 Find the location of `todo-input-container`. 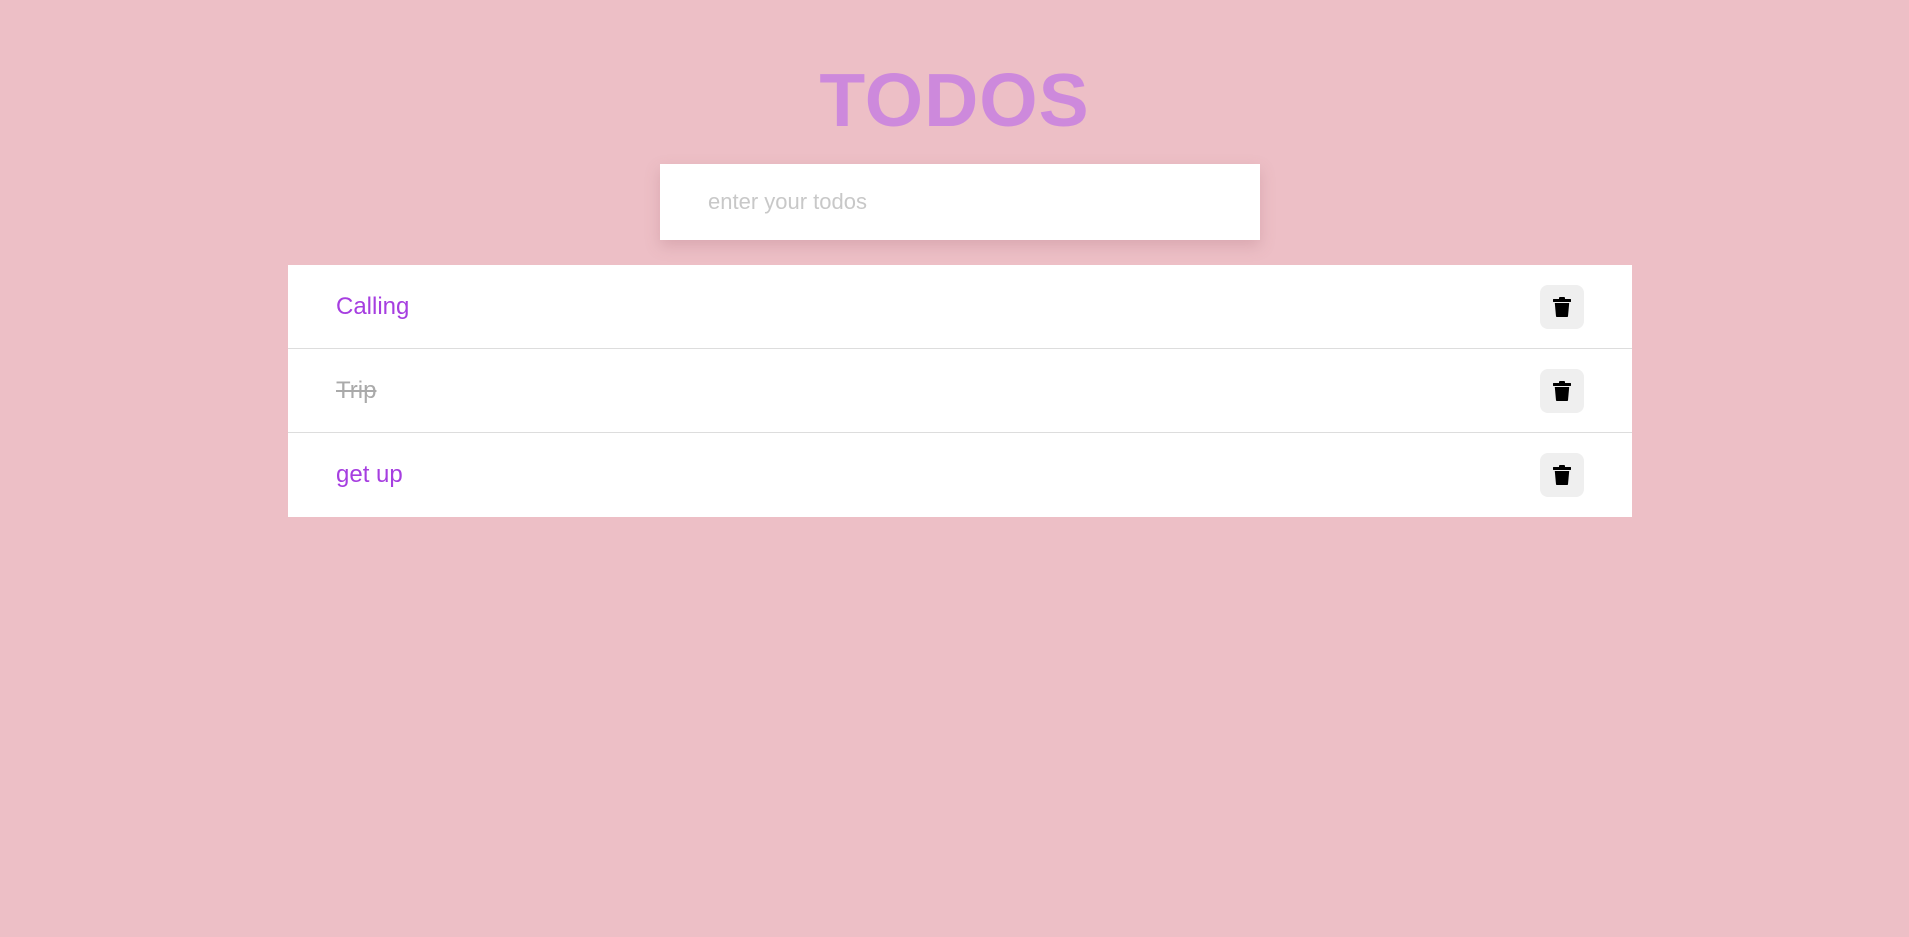

todo-input-container is located at coordinates (960, 202).